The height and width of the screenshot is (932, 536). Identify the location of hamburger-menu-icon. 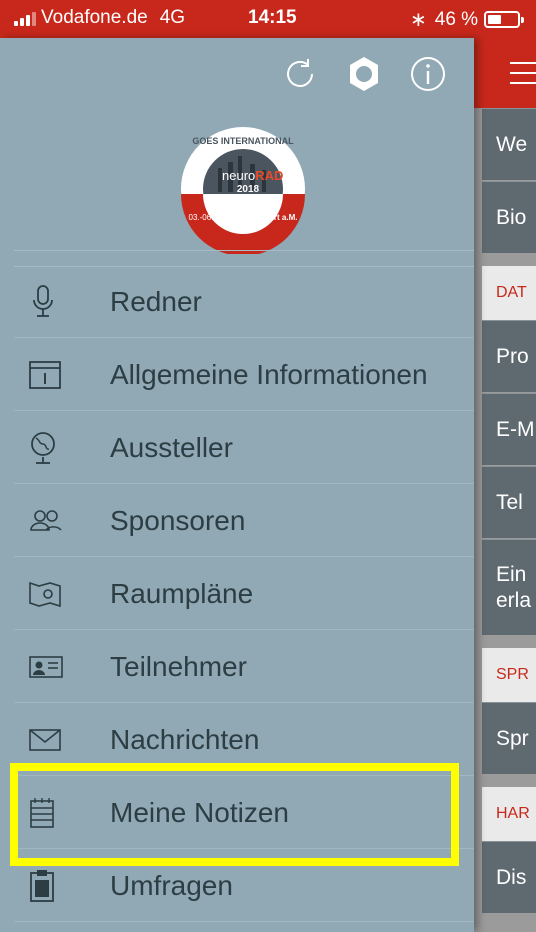
(523, 77).